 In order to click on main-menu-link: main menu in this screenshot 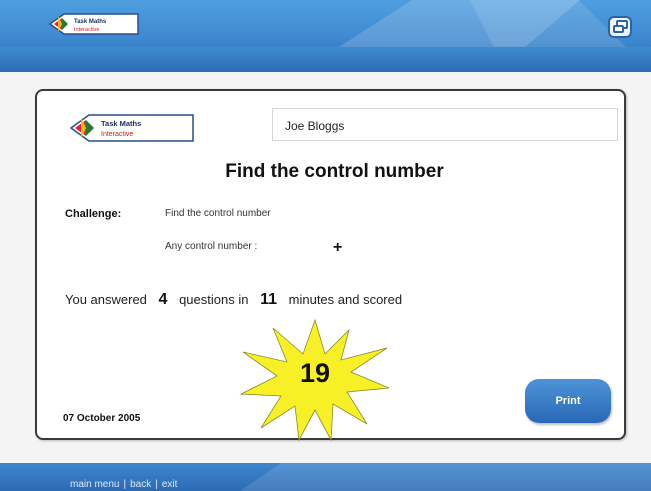, I will do `click(94, 484)`.